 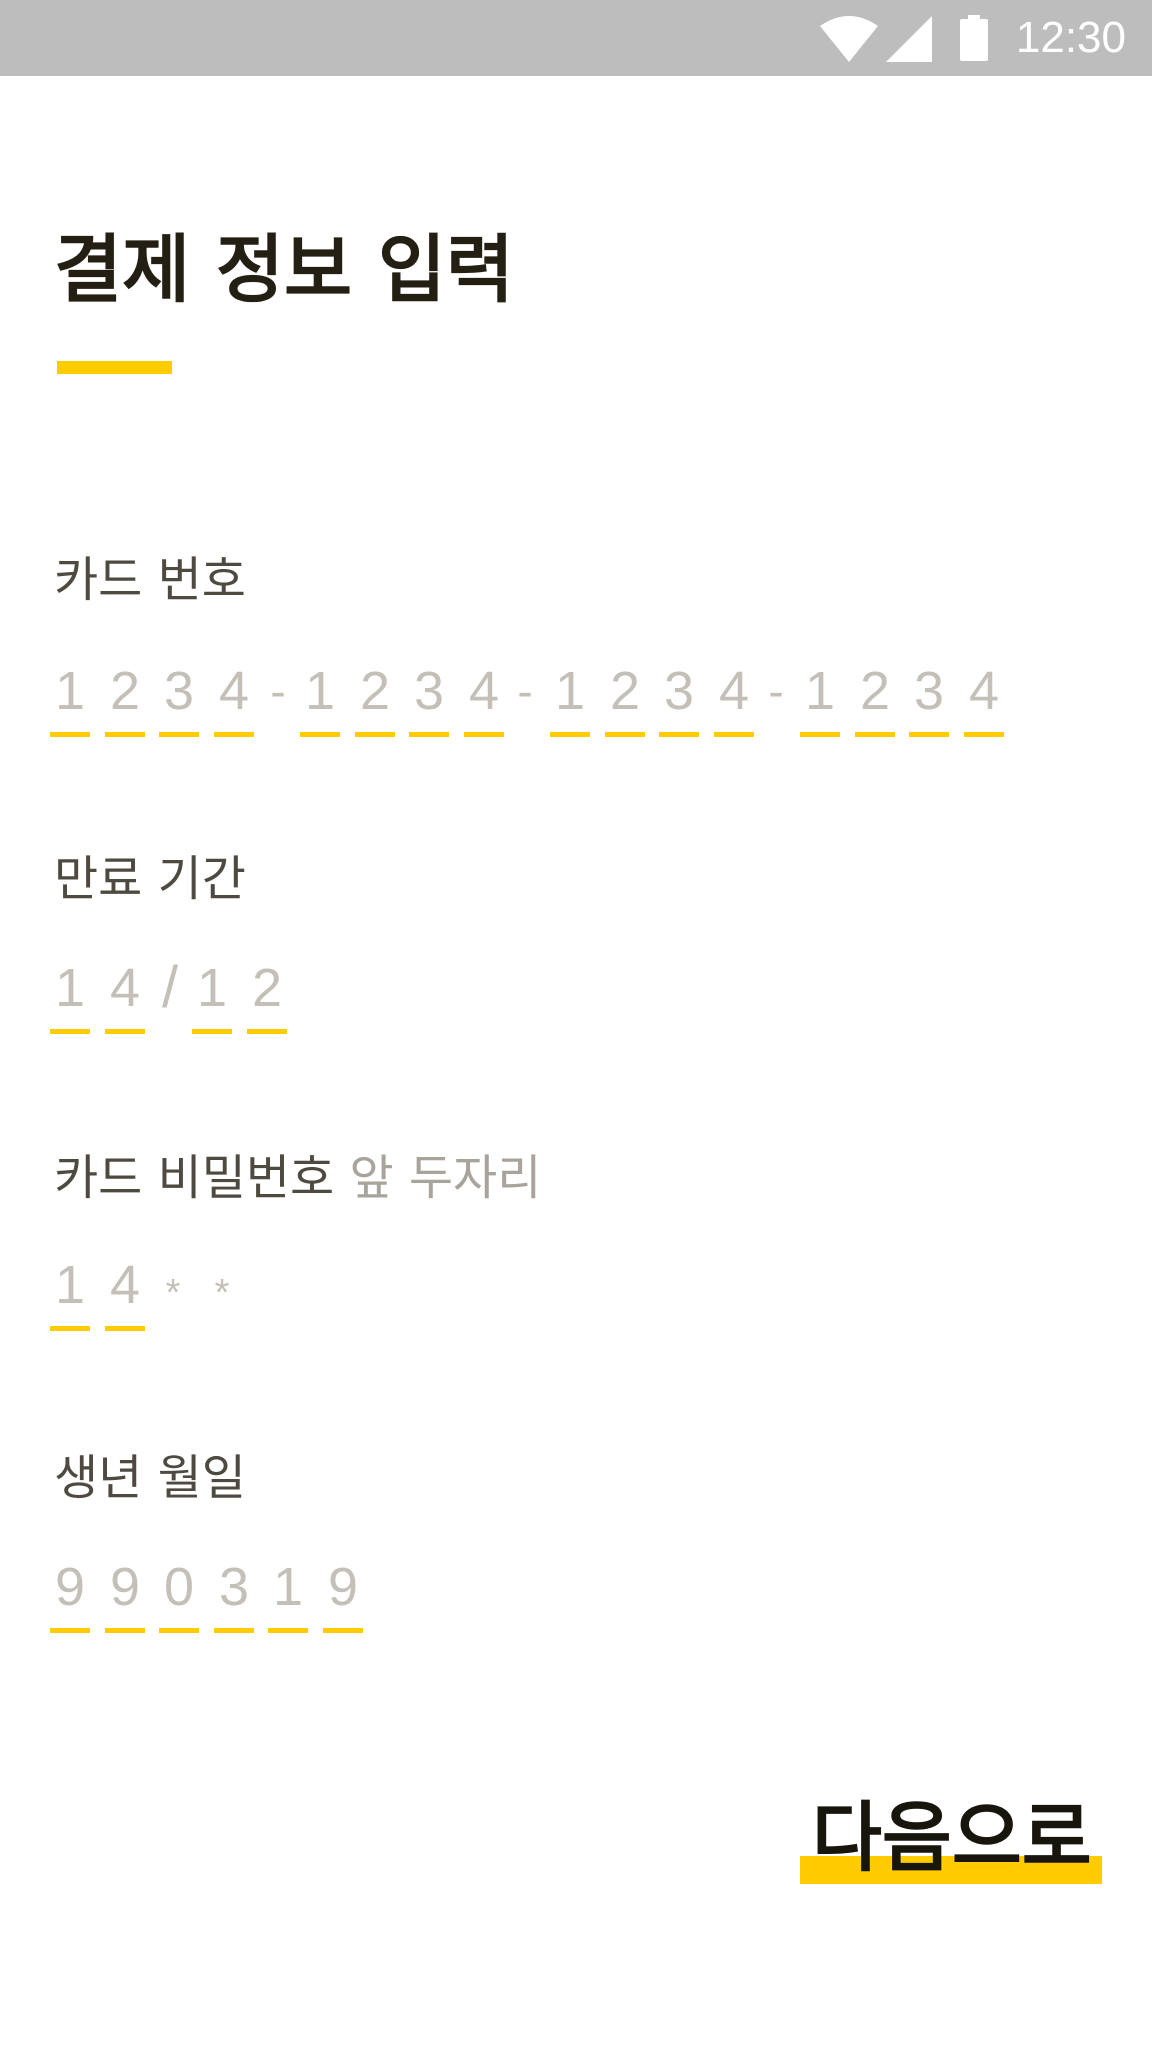 What do you see at coordinates (70, 1290) in the screenshot?
I see `card-password-digit: 1` at bounding box center [70, 1290].